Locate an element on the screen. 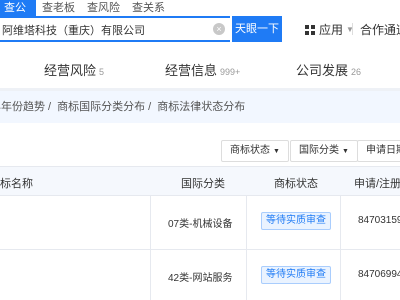 This screenshot has height=300, width=400. app-menu: 应用 ▼ is located at coordinates (329, 29).